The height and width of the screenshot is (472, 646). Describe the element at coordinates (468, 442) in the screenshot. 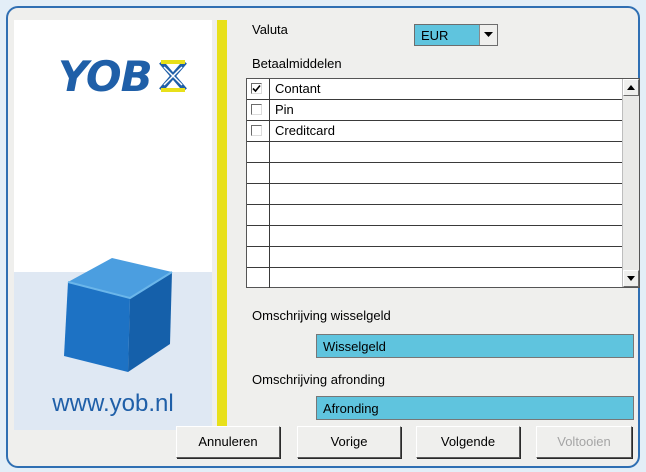

I see `next-button: Volgende` at that location.